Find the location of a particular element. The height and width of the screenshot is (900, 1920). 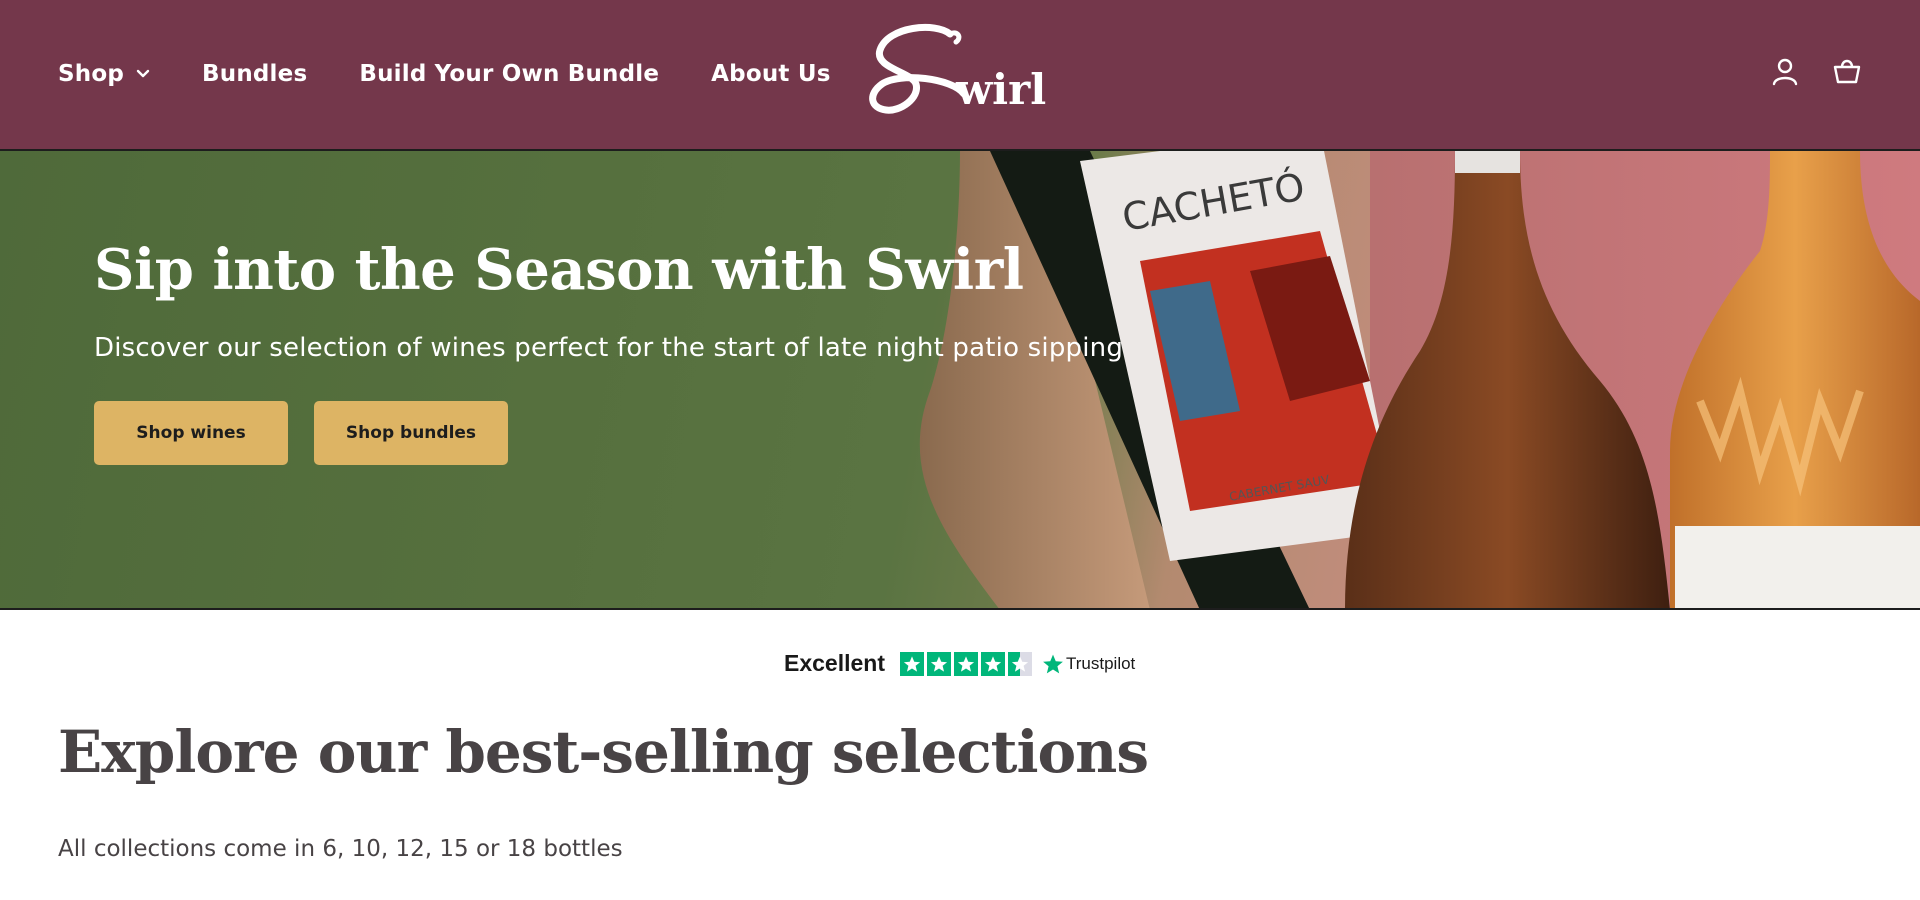

nav-shop: Shop is located at coordinates (104, 74).